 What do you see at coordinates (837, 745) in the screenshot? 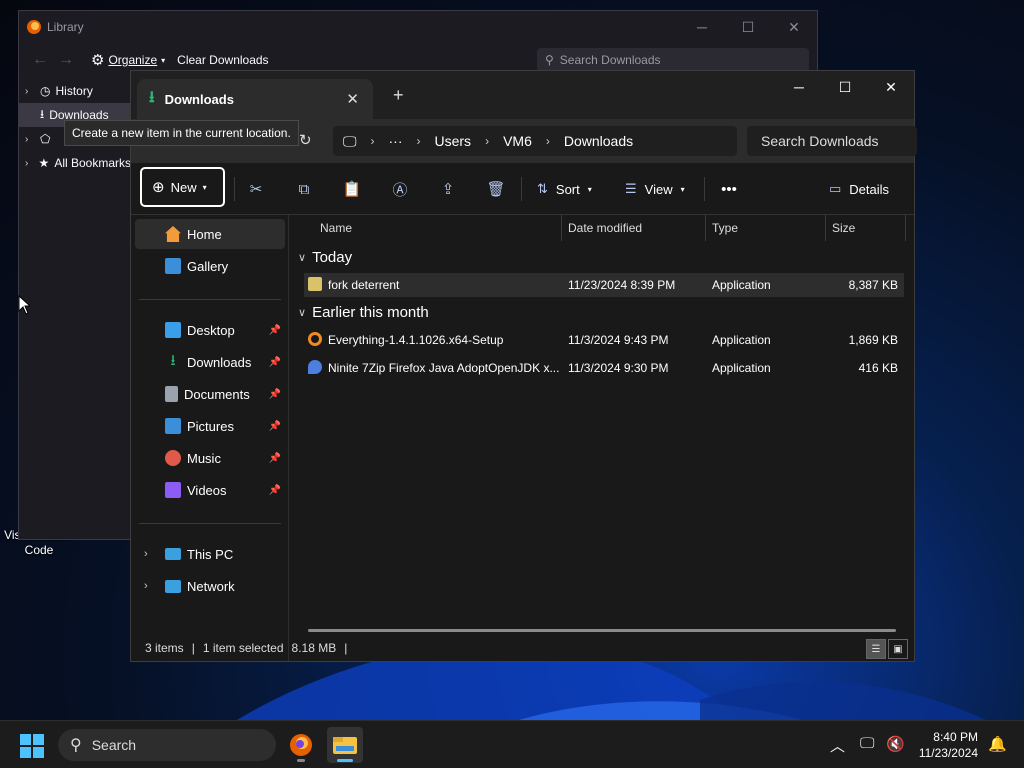
I see `chevron-up-icon: ︿` at bounding box center [837, 745].